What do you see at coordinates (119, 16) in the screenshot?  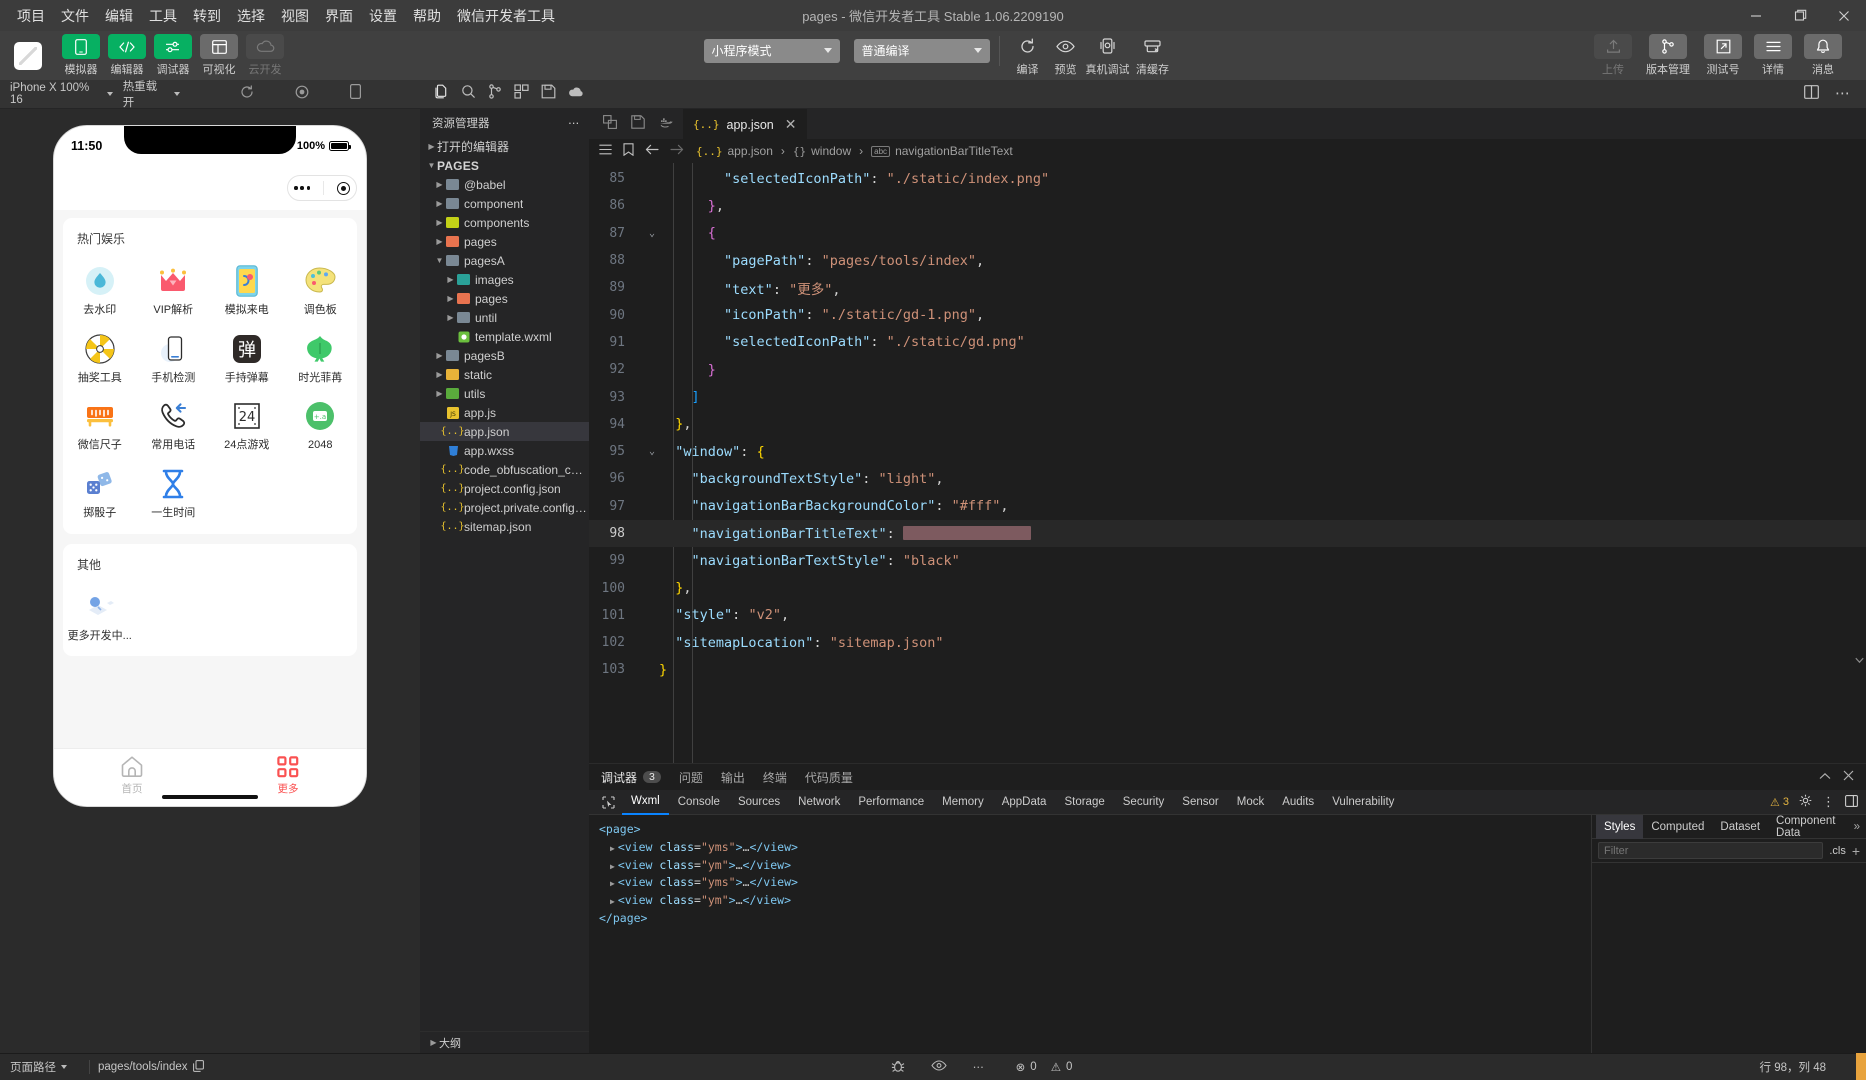 I see `menu-item-edit: 编辑` at bounding box center [119, 16].